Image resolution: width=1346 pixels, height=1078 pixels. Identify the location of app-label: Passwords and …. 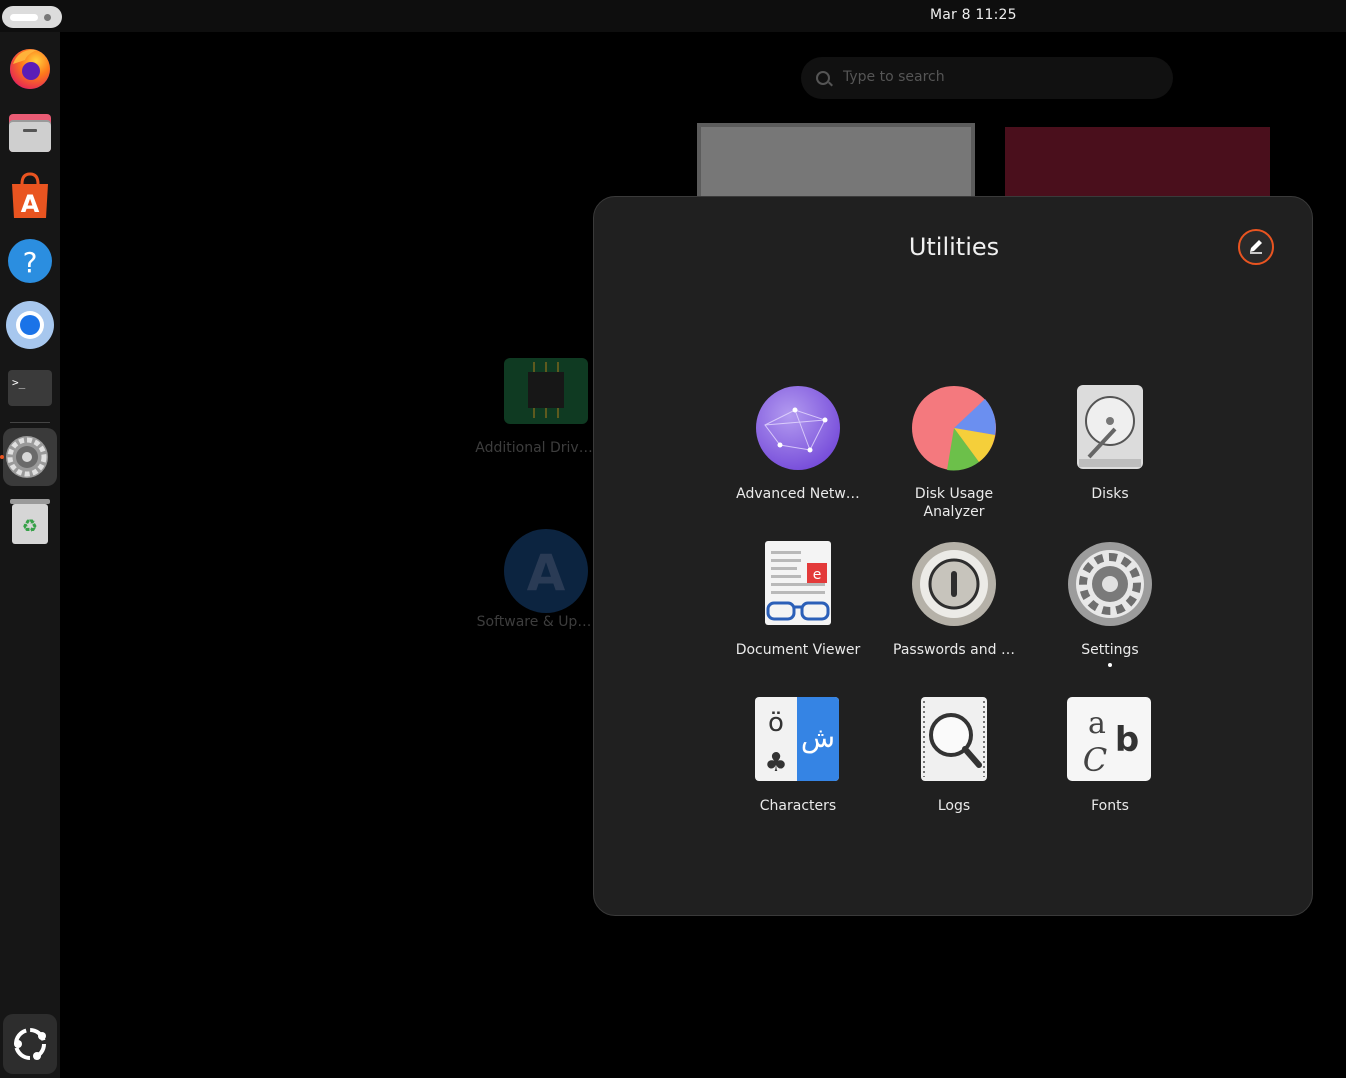
(954, 650).